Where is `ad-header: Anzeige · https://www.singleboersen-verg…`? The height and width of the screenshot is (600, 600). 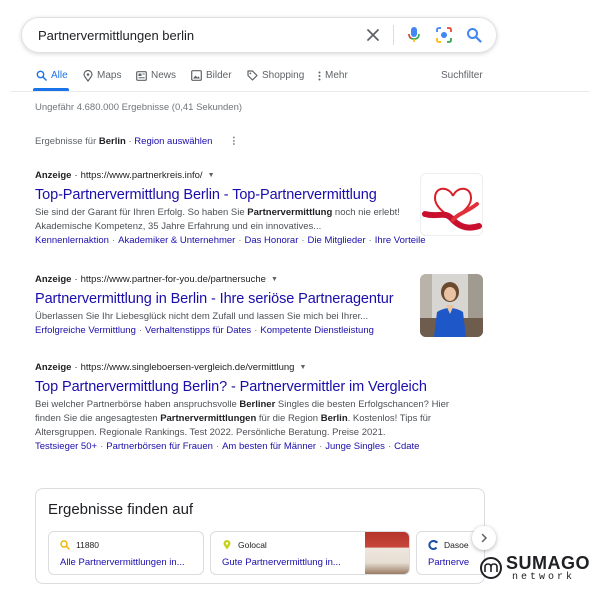
ad-header: Anzeige · https://www.singleboersen-verg… is located at coordinates (262, 367).